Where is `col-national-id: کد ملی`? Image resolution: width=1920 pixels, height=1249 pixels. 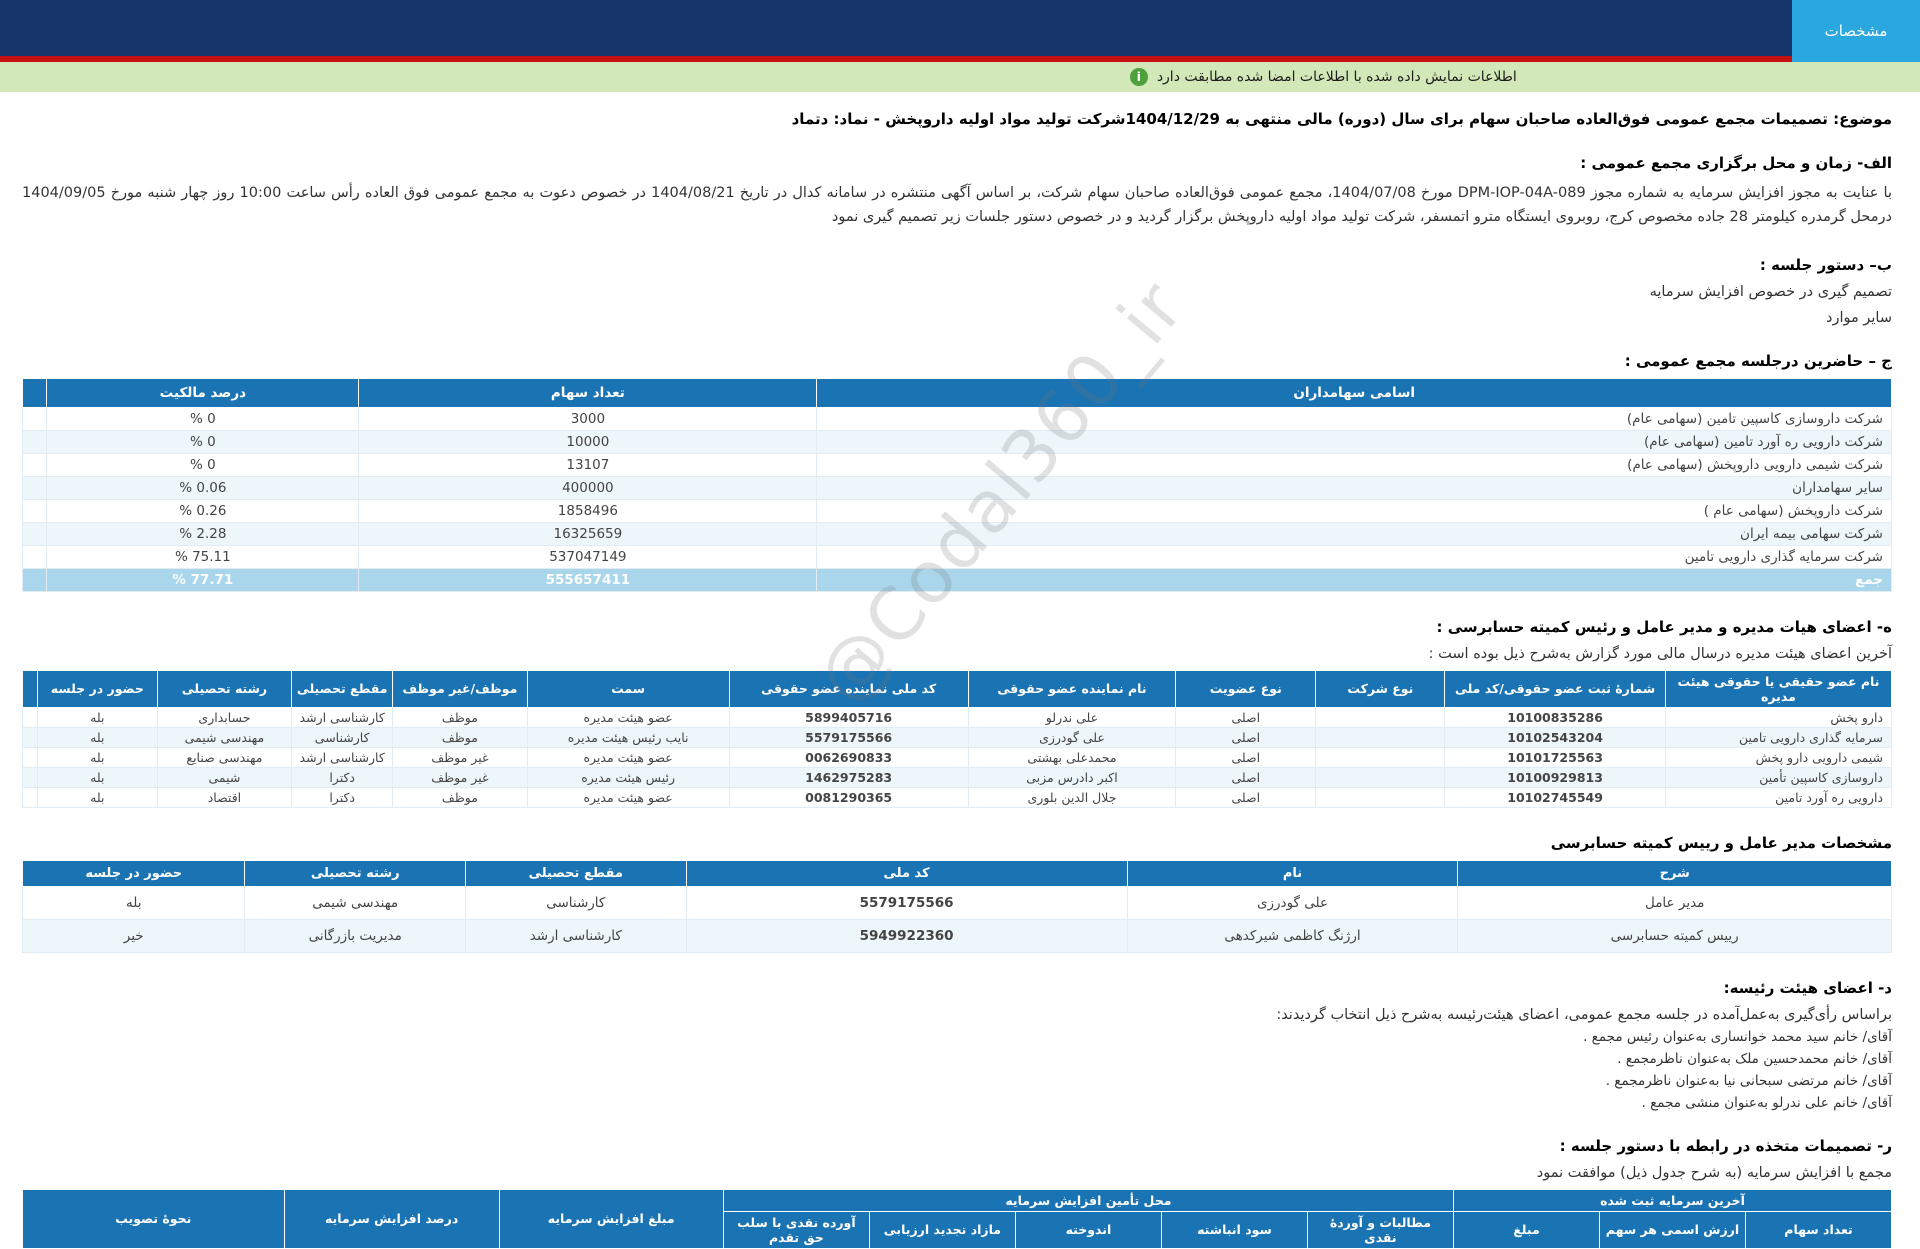
col-national-id: کد ملی is located at coordinates (906, 873).